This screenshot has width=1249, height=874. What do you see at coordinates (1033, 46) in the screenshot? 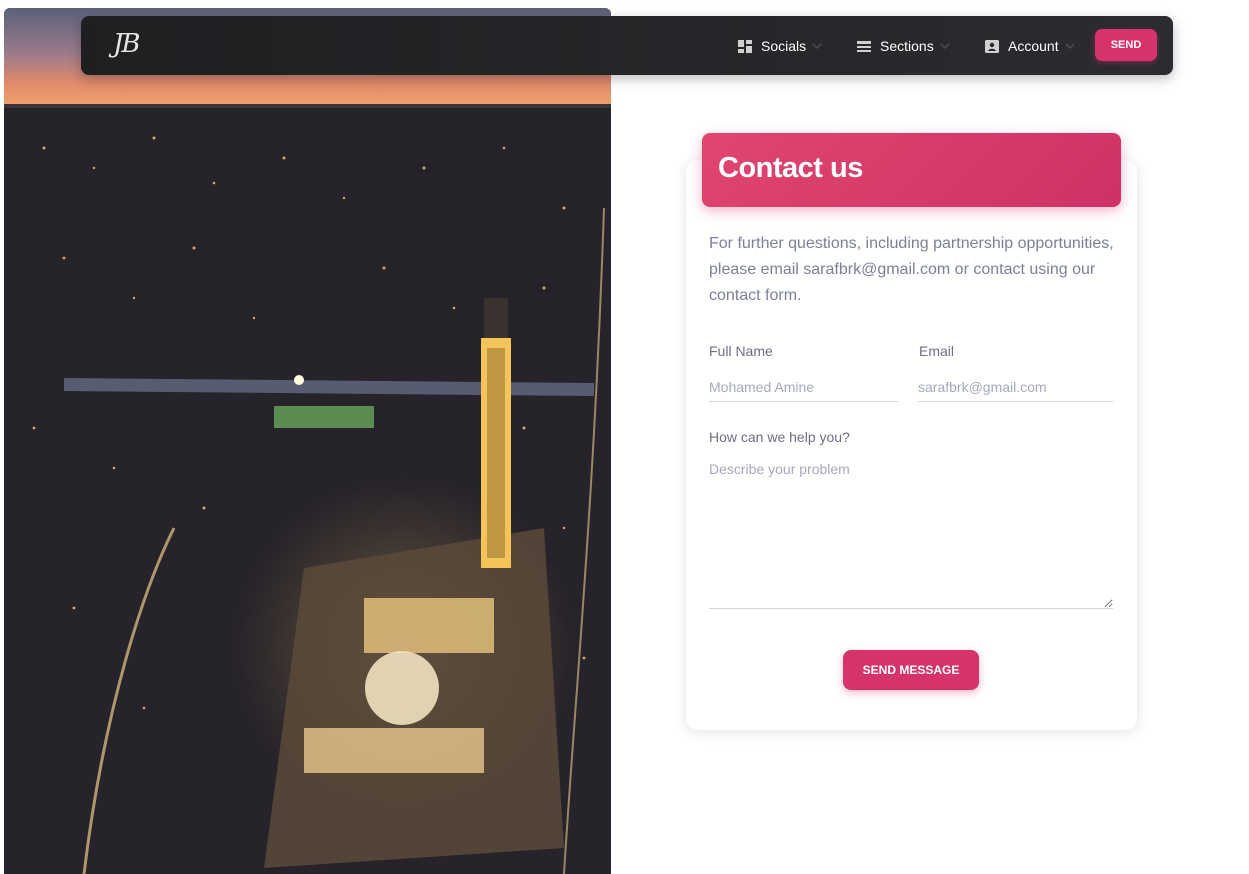
I see `nav-account-label: Account` at bounding box center [1033, 46].